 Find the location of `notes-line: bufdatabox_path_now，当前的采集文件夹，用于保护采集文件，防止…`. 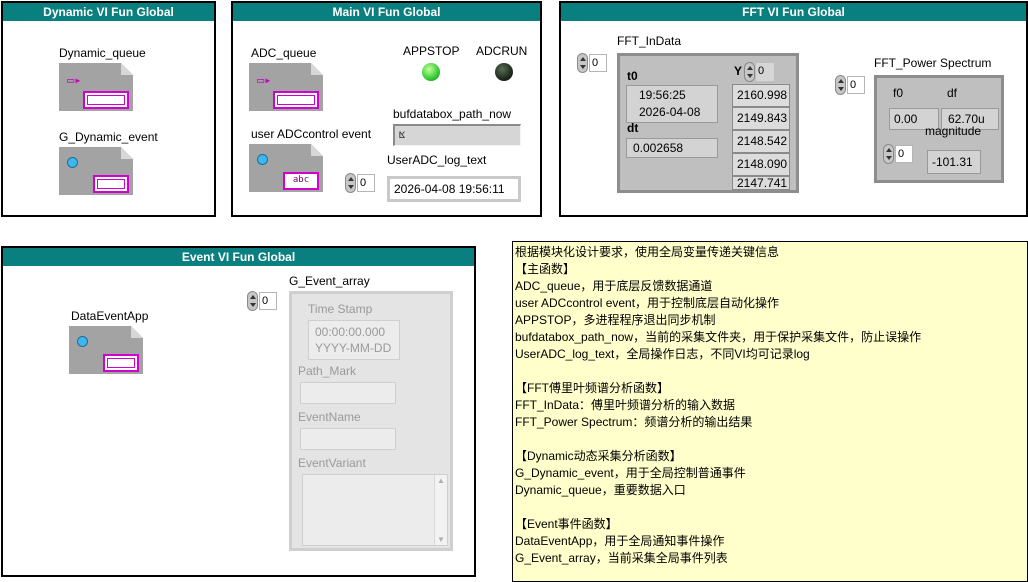

notes-line: bufdatabox_path_now，当前的采集文件夹，用于保护采集文件，防止… is located at coordinates (718, 337).